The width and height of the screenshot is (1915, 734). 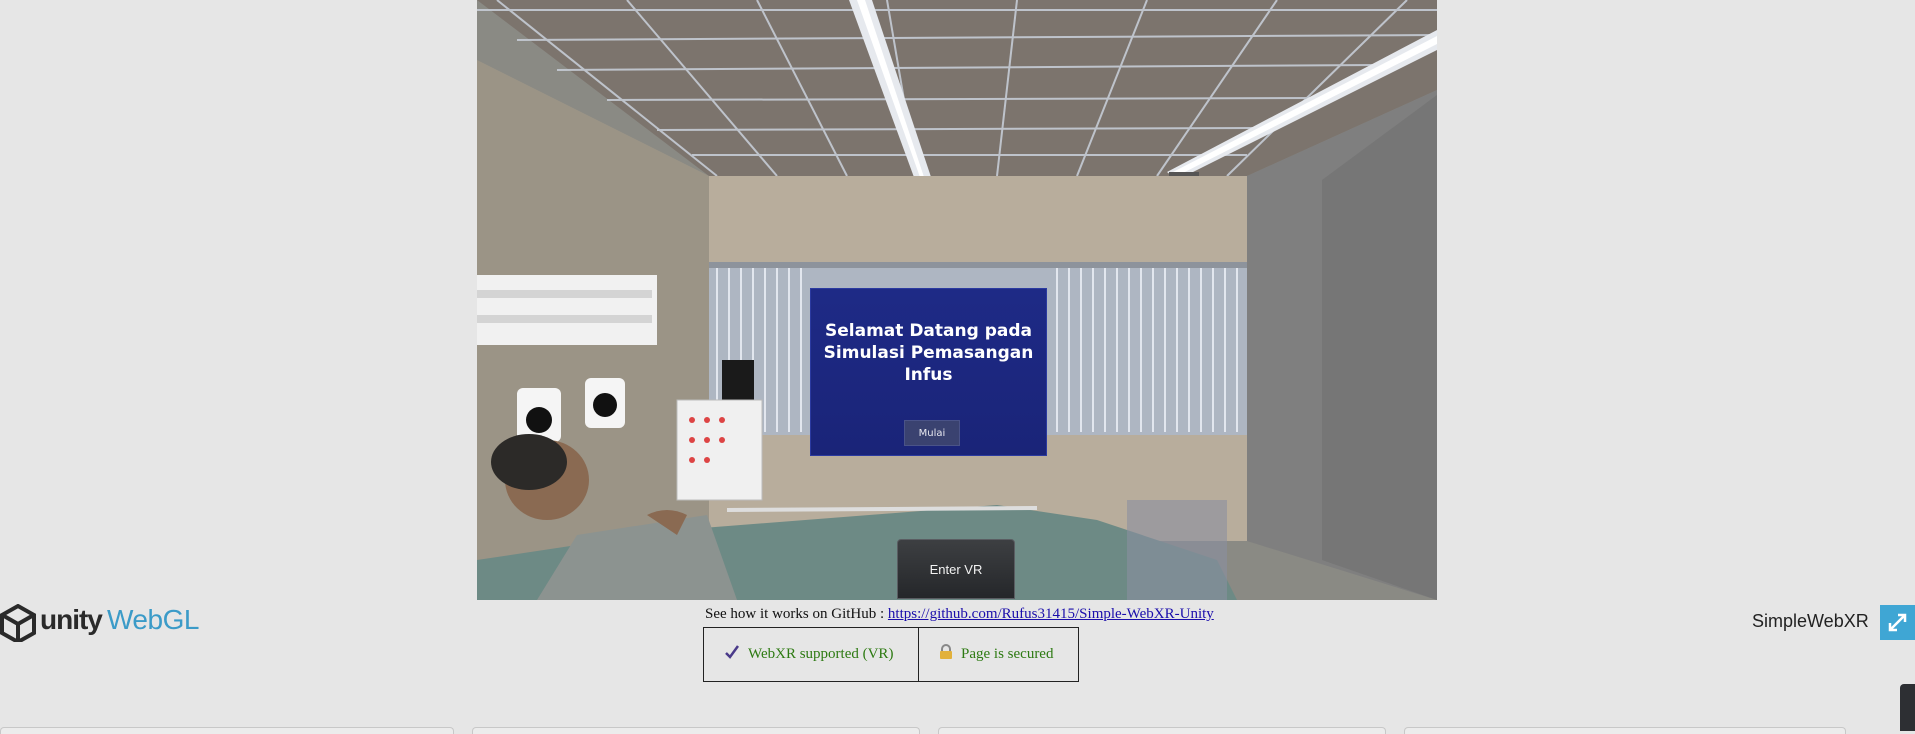 I want to click on fullscreen-arrows-icon, so click(x=1897, y=622).